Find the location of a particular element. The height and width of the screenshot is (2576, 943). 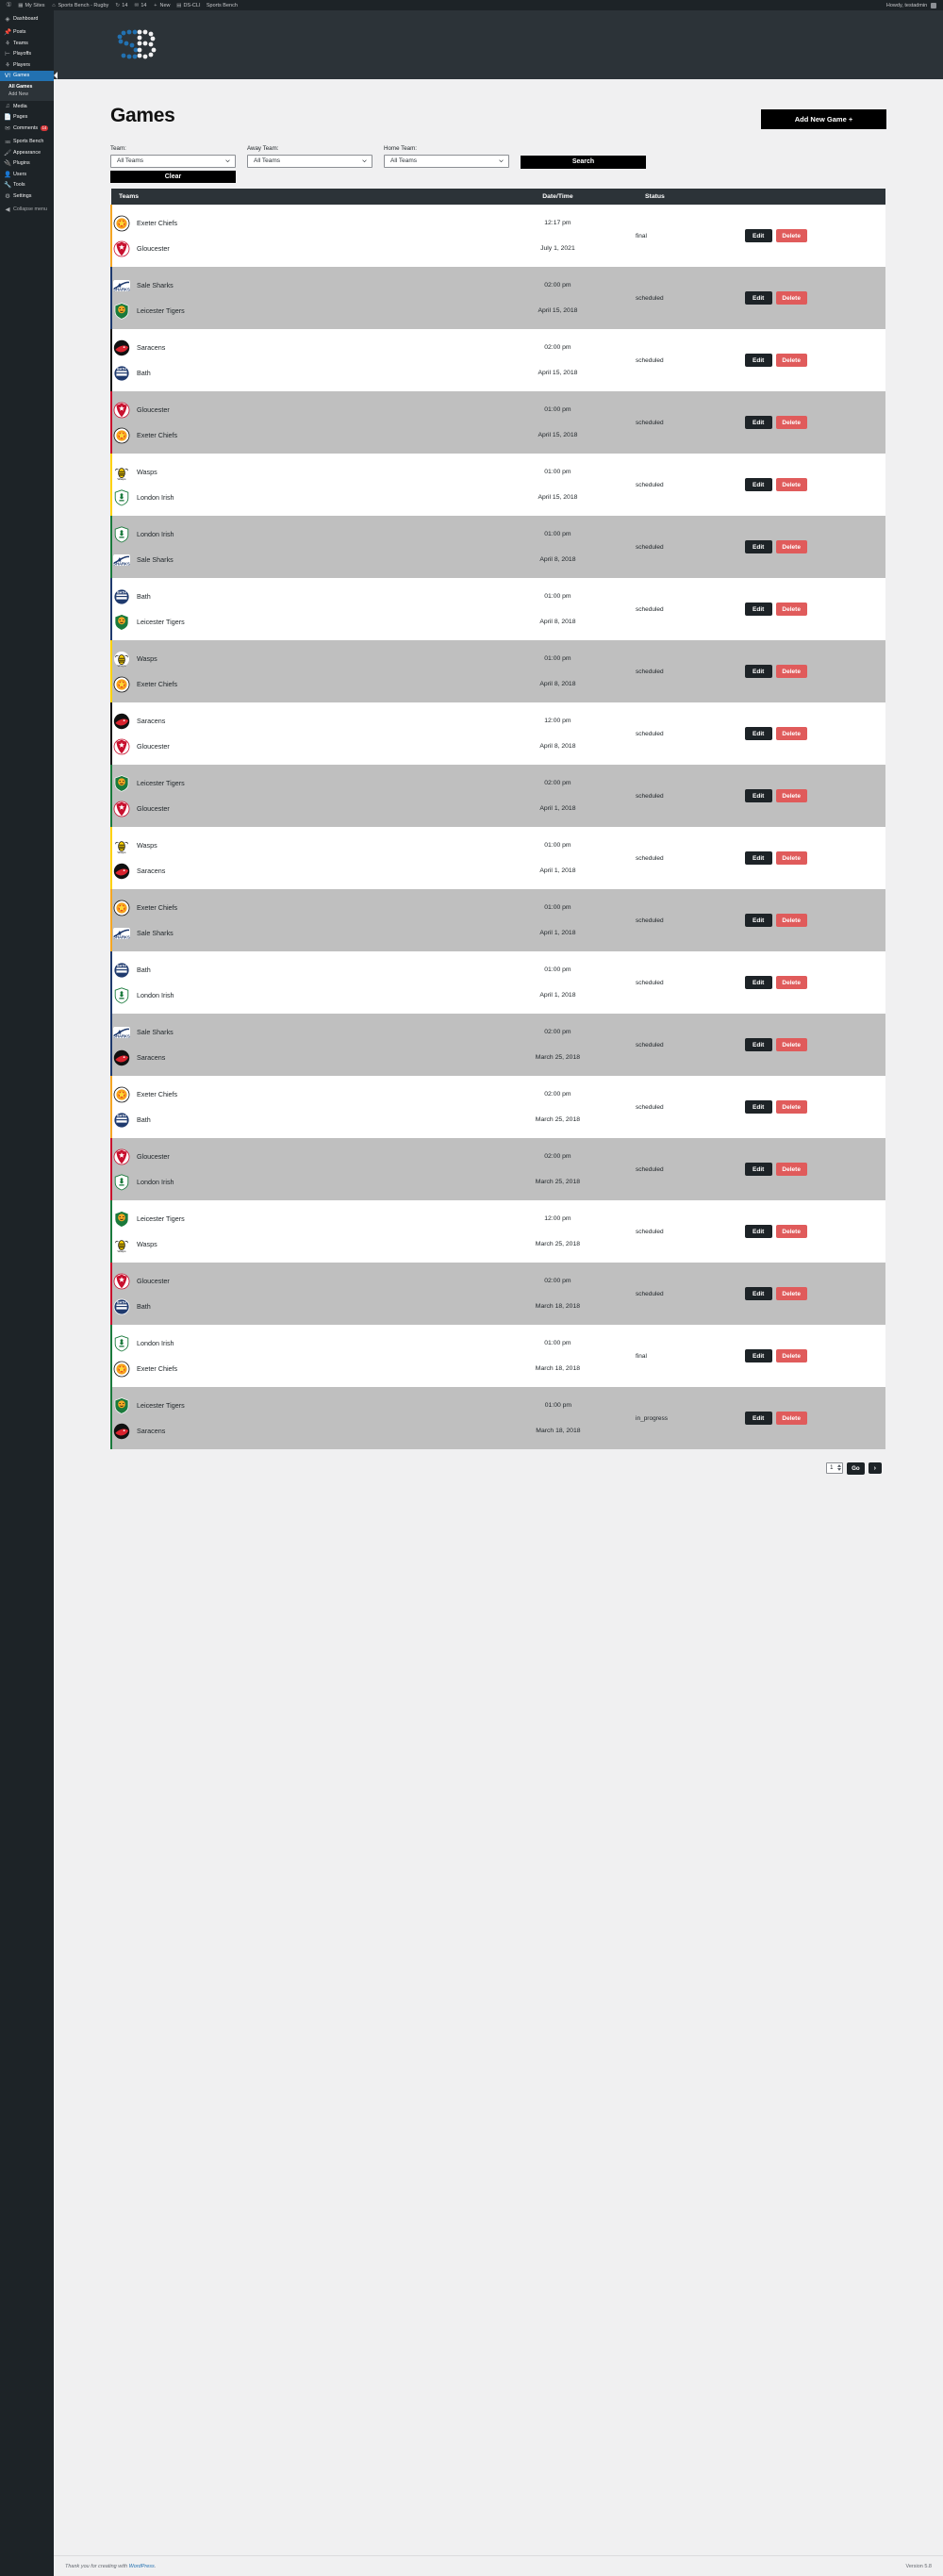

sidebar-item-settings: ⚙ Settings is located at coordinates (27, 196).